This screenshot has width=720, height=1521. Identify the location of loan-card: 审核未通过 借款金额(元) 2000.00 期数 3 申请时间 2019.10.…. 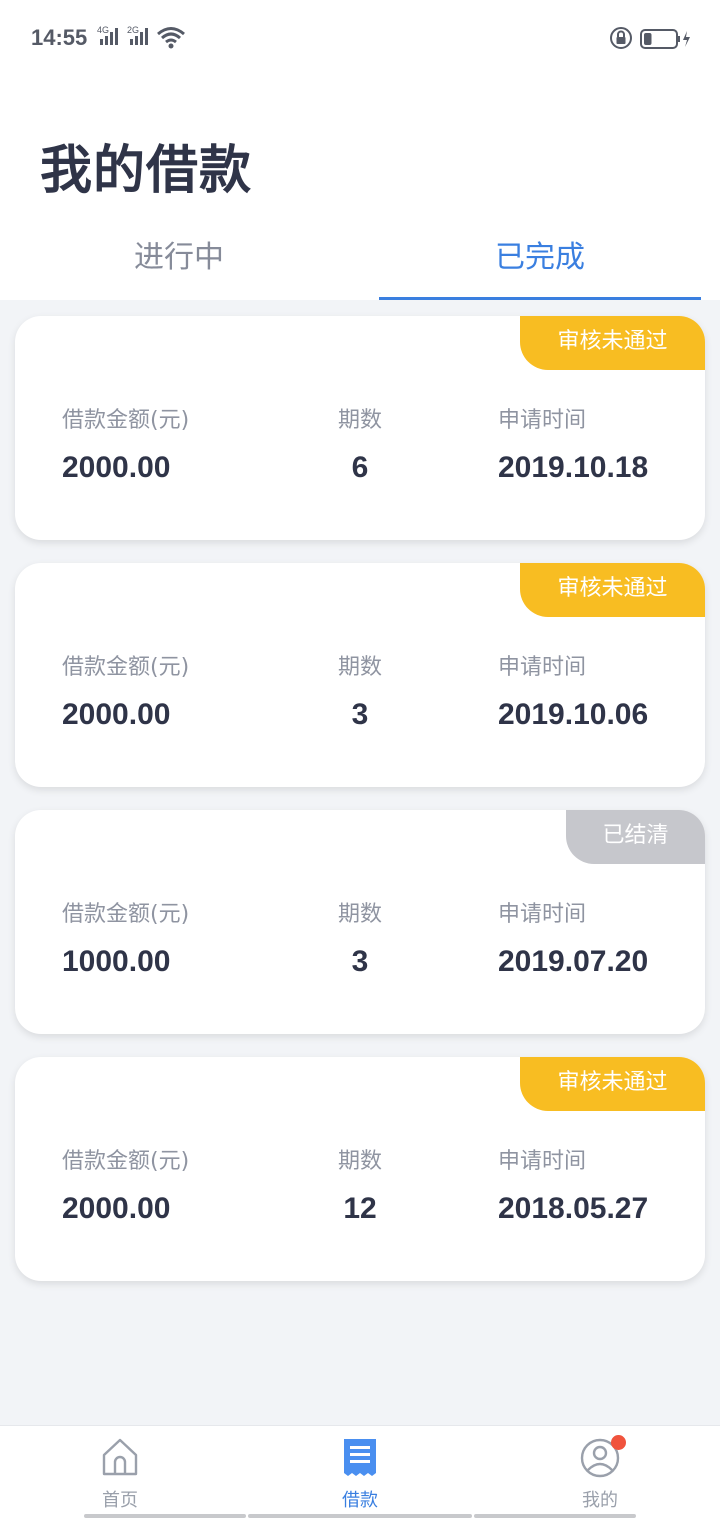
(360, 675).